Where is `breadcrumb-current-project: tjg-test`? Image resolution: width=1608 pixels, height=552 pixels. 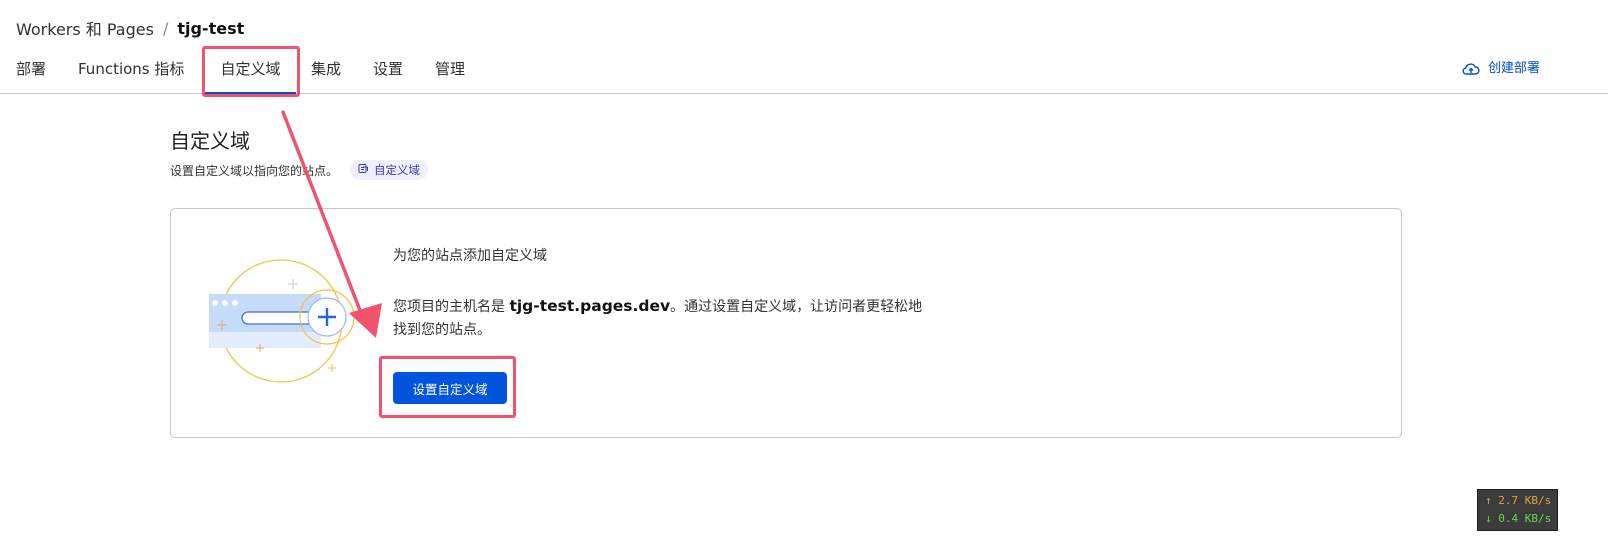 breadcrumb-current-project: tjg-test is located at coordinates (211, 28).